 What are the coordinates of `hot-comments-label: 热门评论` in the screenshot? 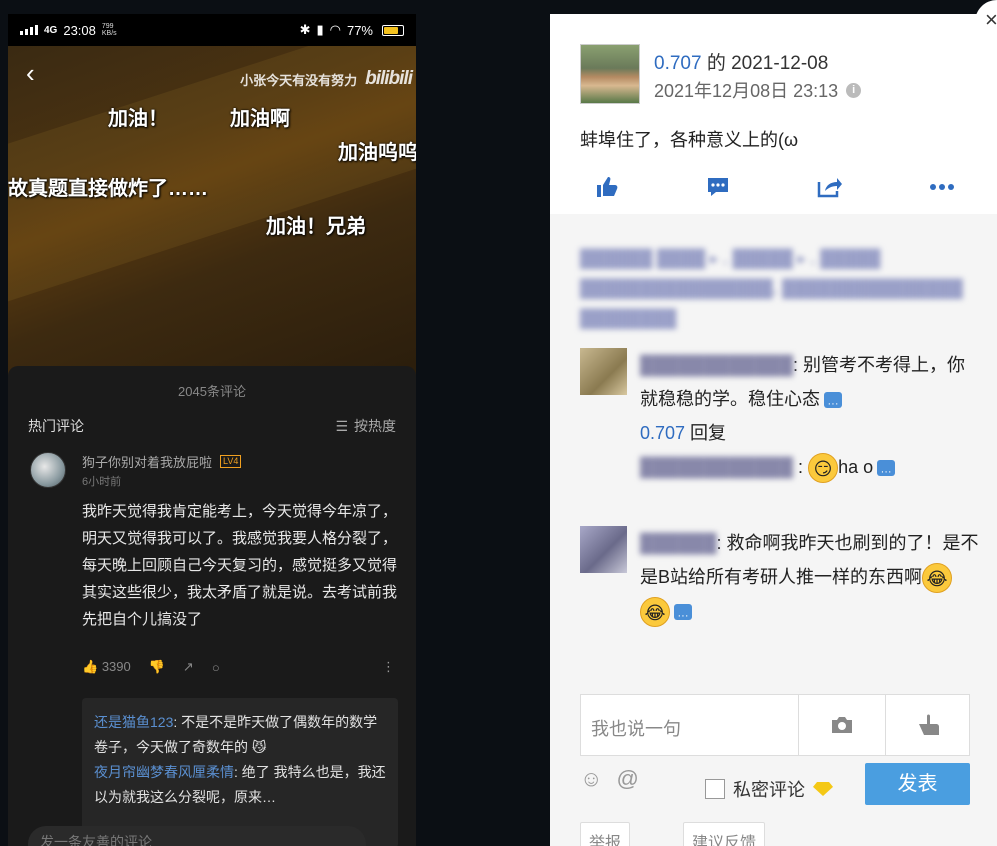 It's located at (56, 426).